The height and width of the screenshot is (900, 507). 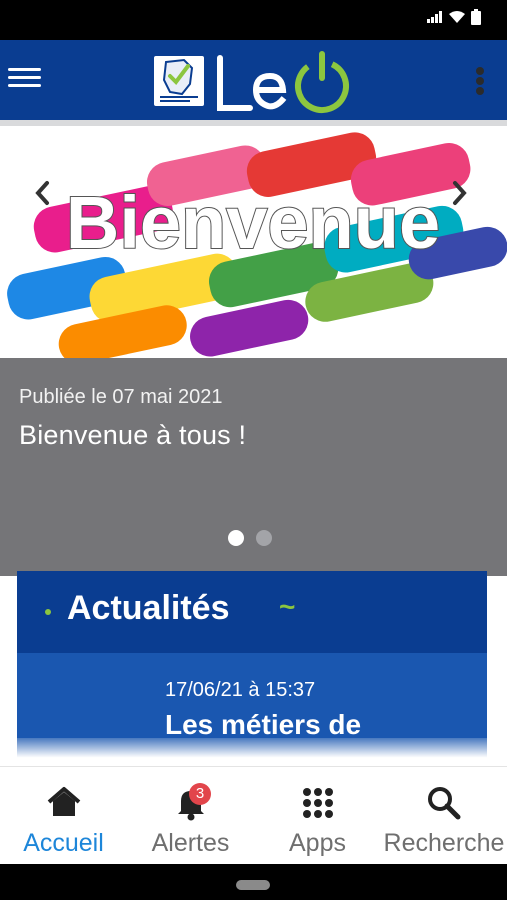 What do you see at coordinates (250, 538) in the screenshot?
I see `carousel-pagination` at bounding box center [250, 538].